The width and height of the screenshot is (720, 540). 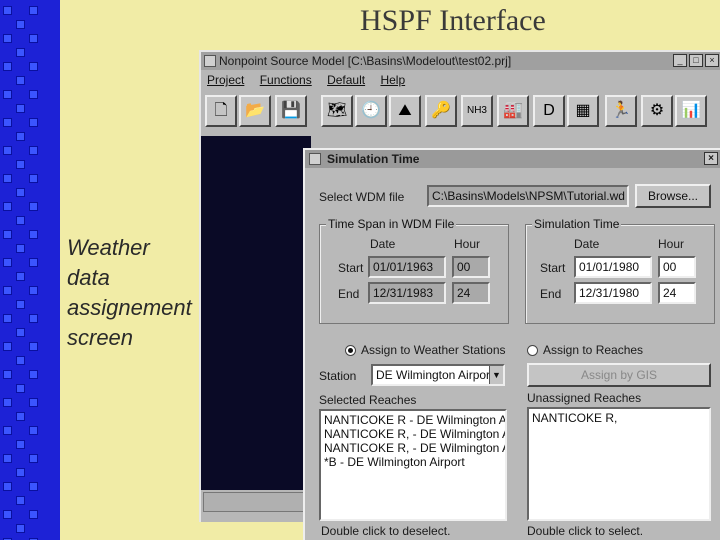 I want to click on chemistry-icon: NH3, so click(x=477, y=111).